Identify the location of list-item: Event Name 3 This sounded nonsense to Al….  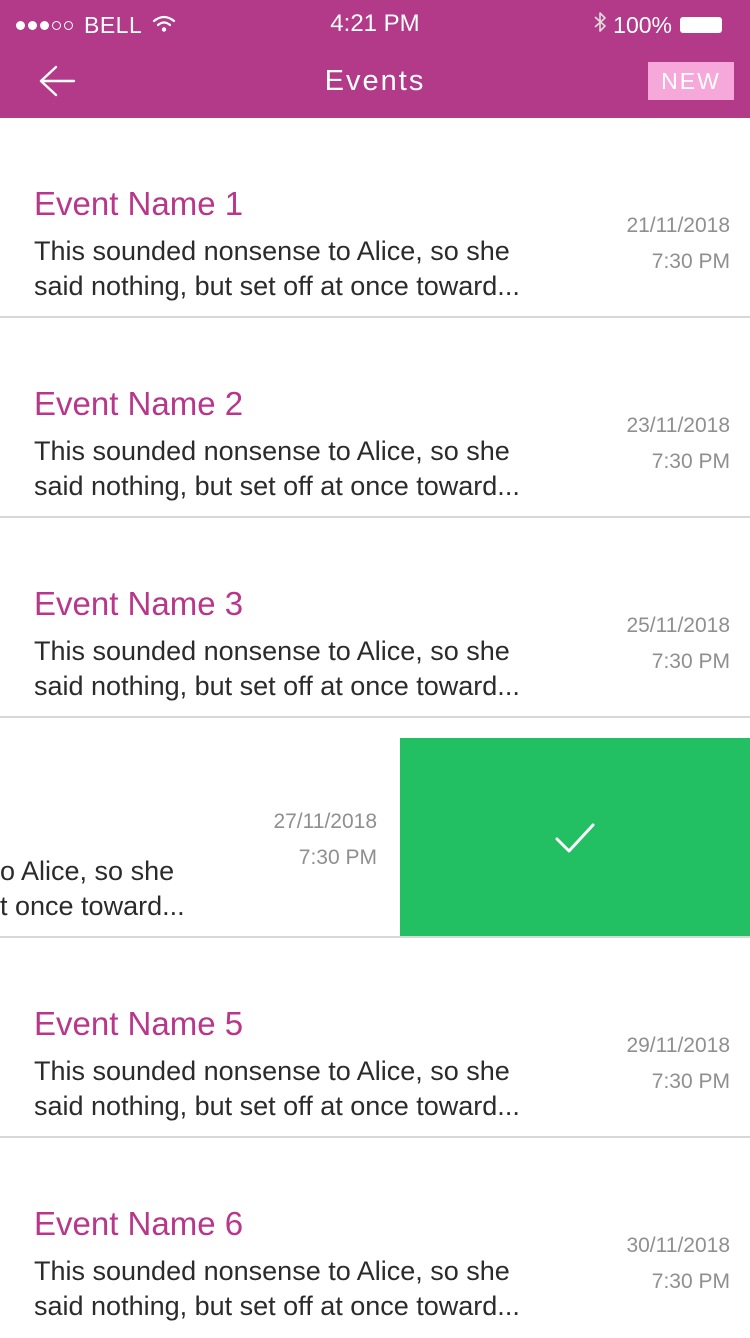
(375, 618).